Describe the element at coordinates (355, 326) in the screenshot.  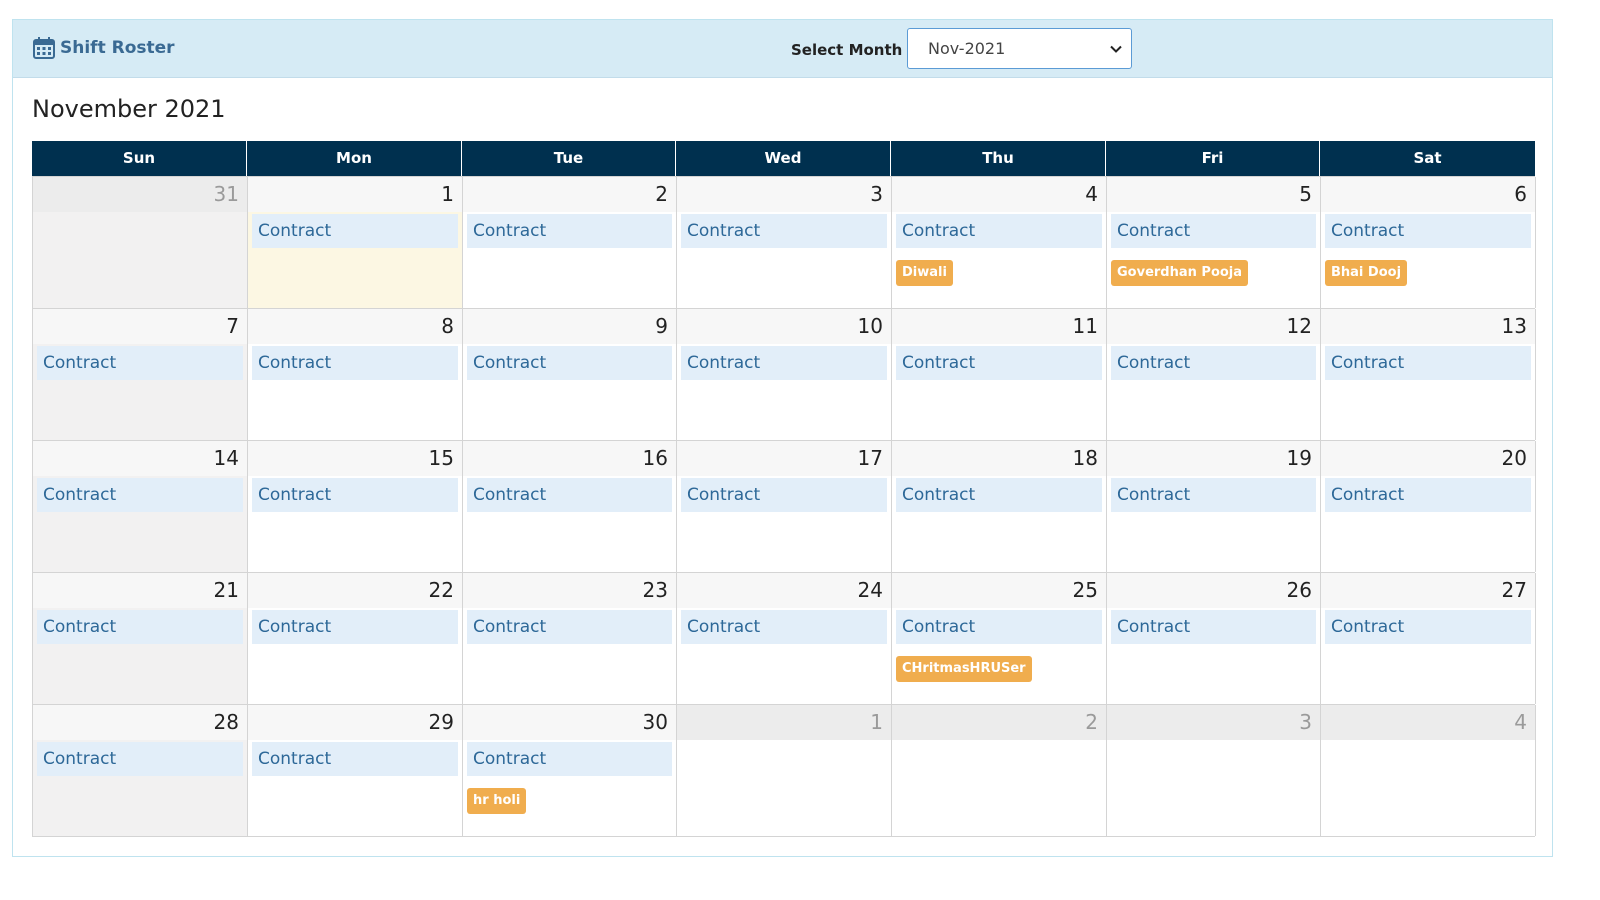
I see `day-number: 8` at that location.